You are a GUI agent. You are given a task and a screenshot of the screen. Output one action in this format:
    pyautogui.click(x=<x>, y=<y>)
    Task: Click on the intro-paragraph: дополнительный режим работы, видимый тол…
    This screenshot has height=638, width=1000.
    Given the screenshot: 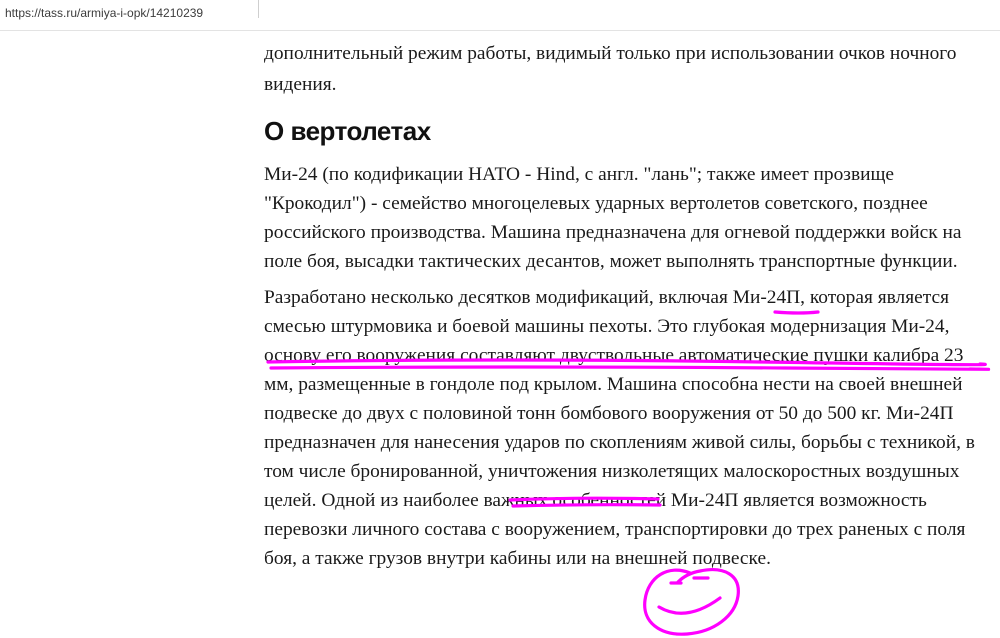 What is the action you would take?
    pyautogui.click(x=610, y=69)
    